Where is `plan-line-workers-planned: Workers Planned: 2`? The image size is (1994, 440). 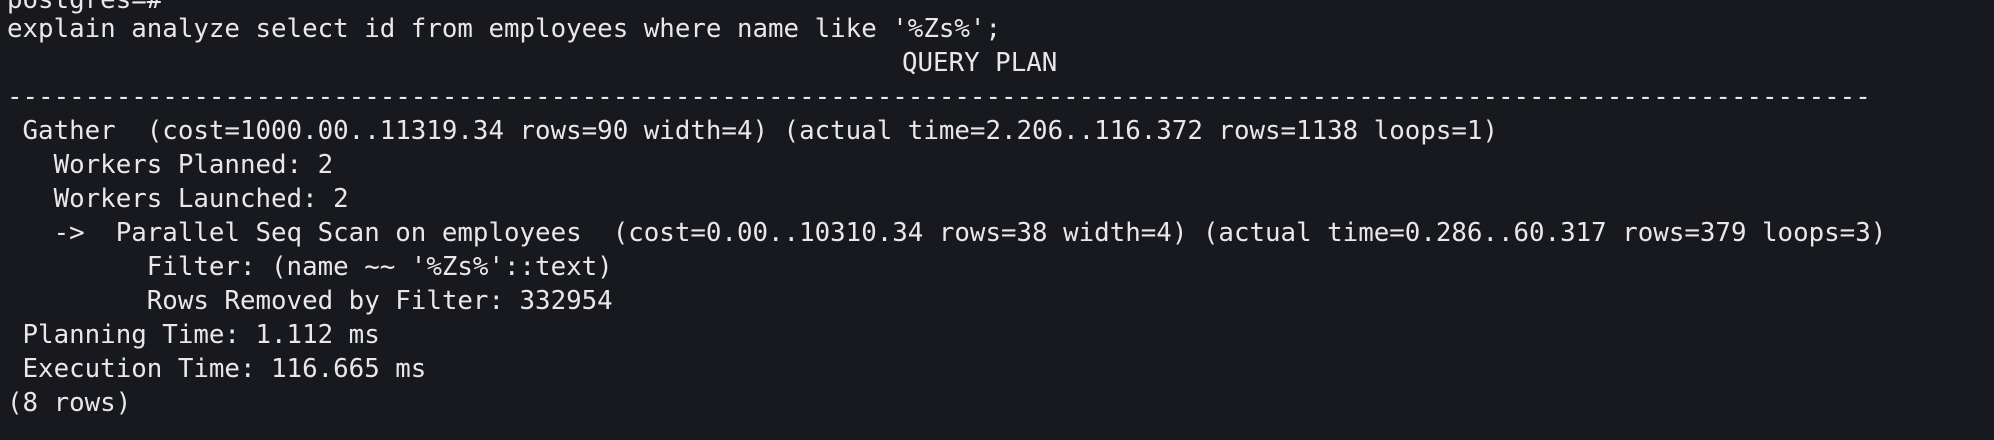
plan-line-workers-planned: Workers Planned: 2 is located at coordinates (170, 165).